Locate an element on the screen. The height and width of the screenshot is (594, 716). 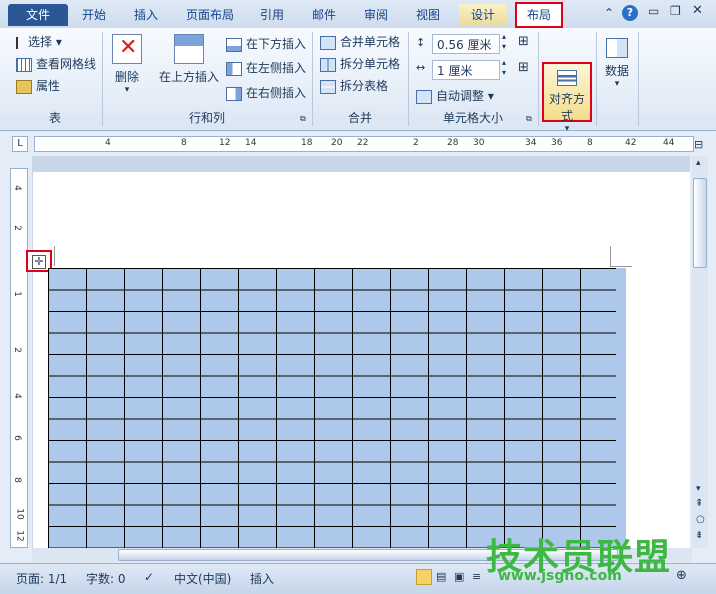
ruler-number: 20 is located at coordinates (337, 143).